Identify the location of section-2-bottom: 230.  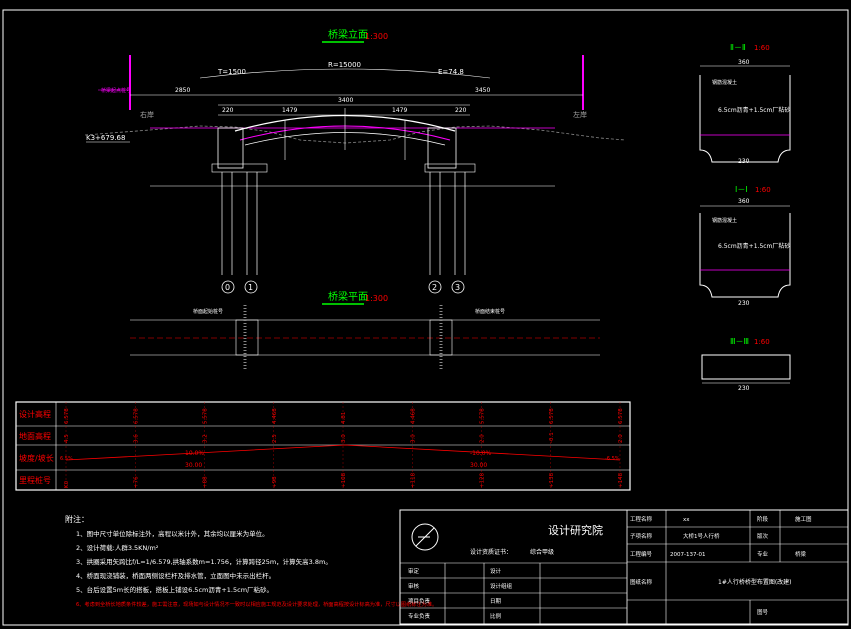
(744, 161).